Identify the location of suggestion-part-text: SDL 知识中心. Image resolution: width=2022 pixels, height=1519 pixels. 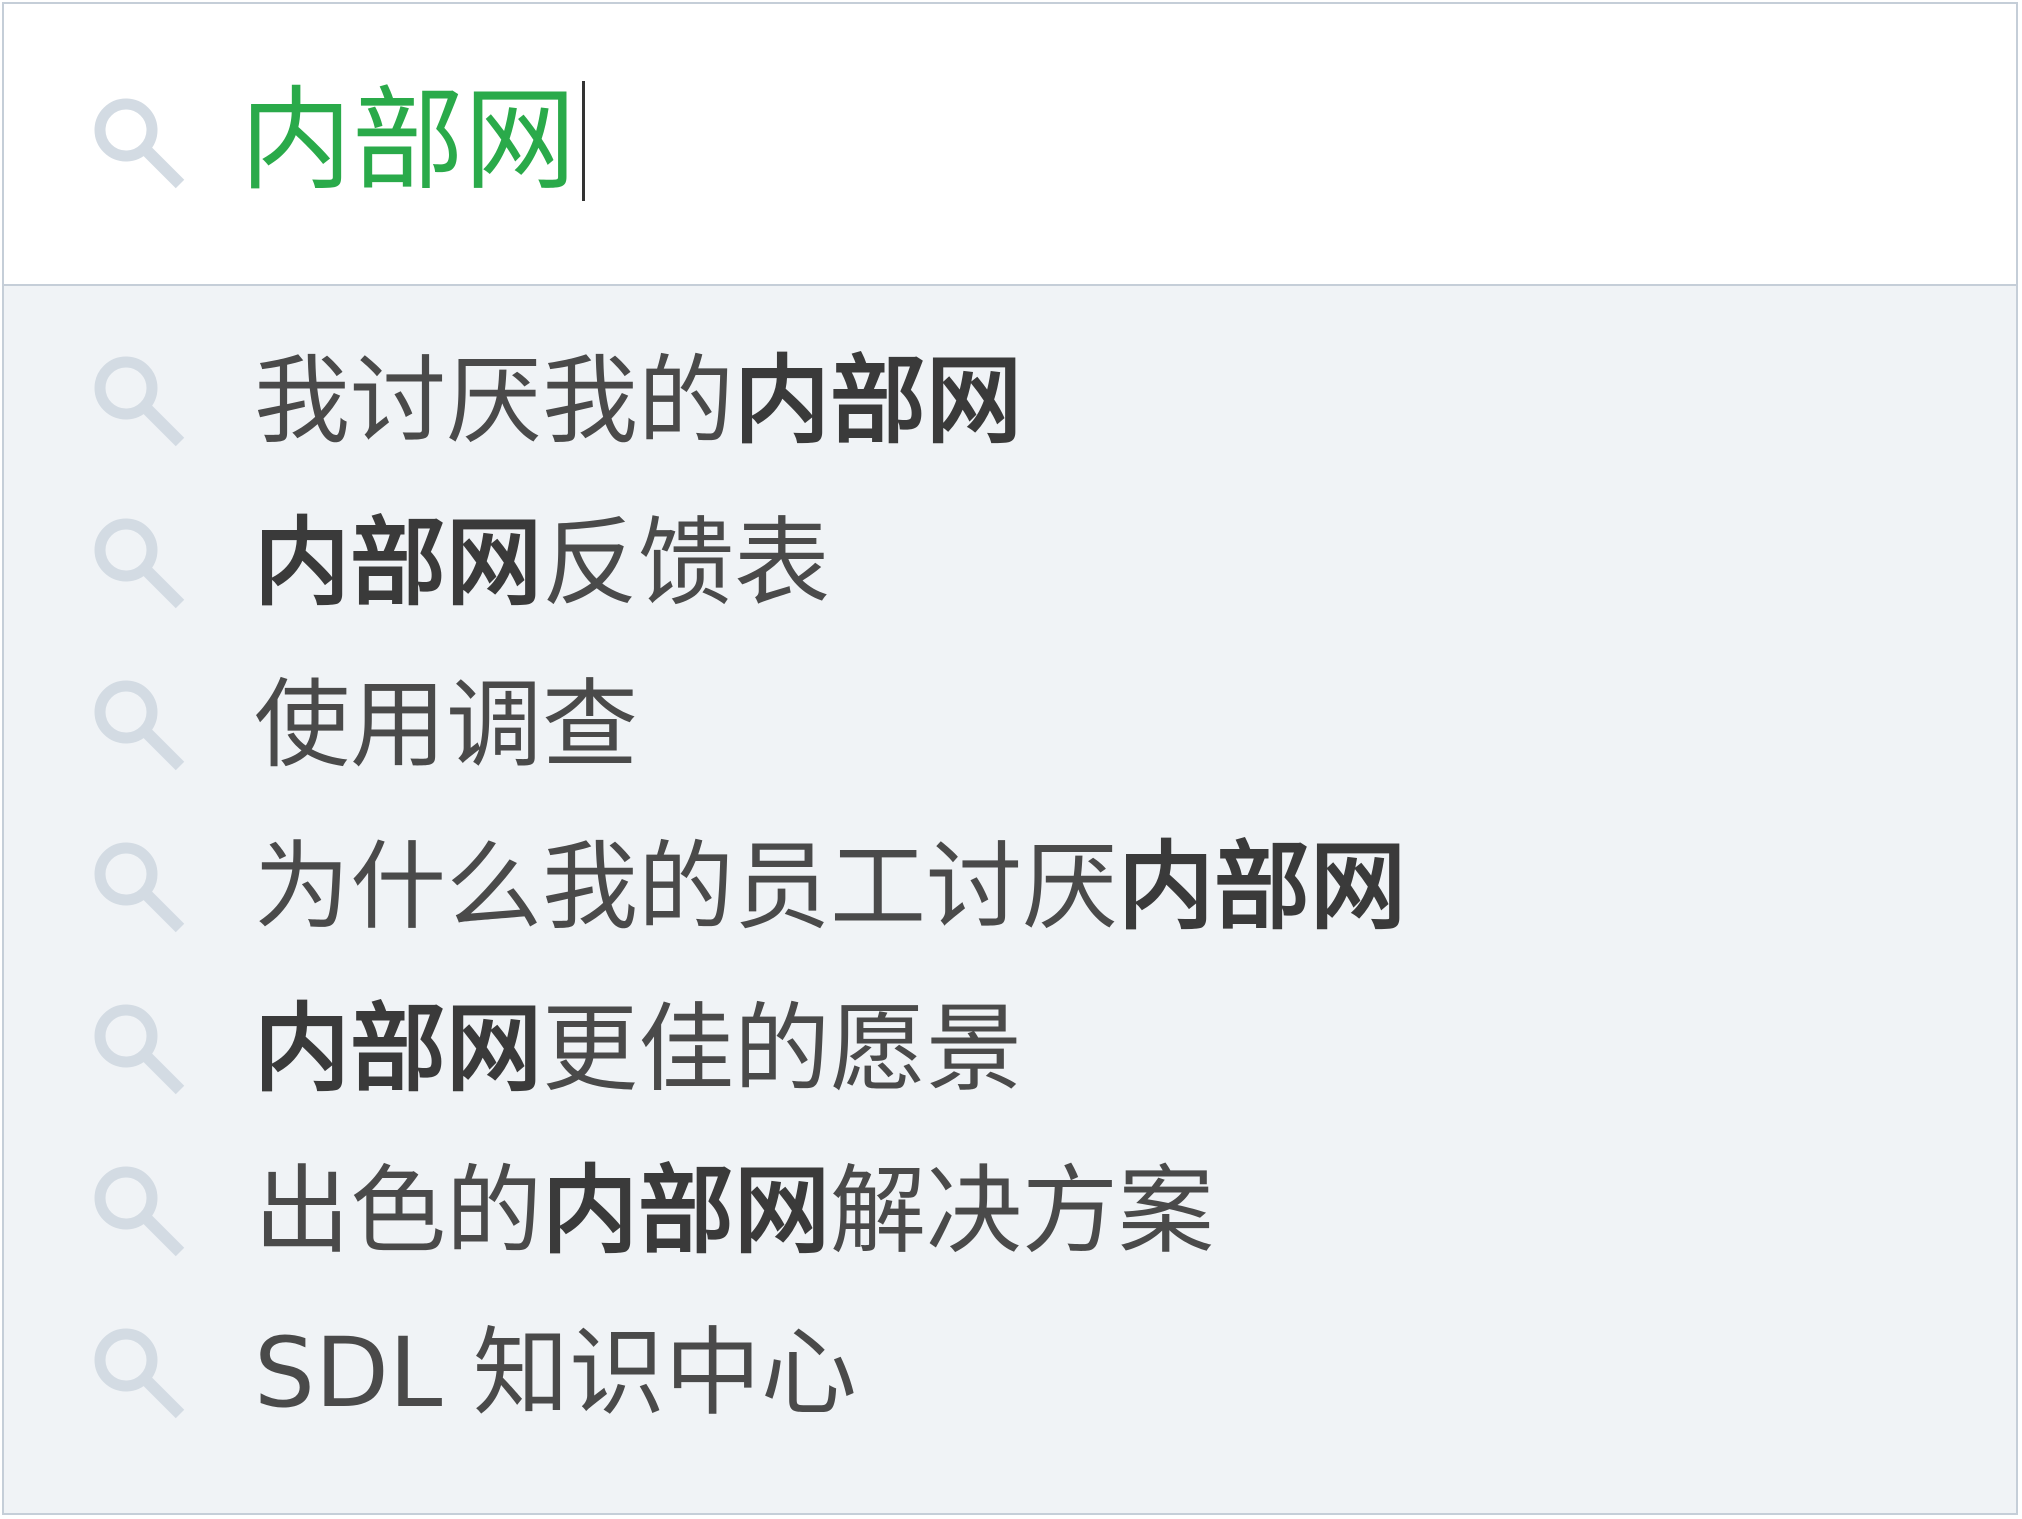
(555, 1373).